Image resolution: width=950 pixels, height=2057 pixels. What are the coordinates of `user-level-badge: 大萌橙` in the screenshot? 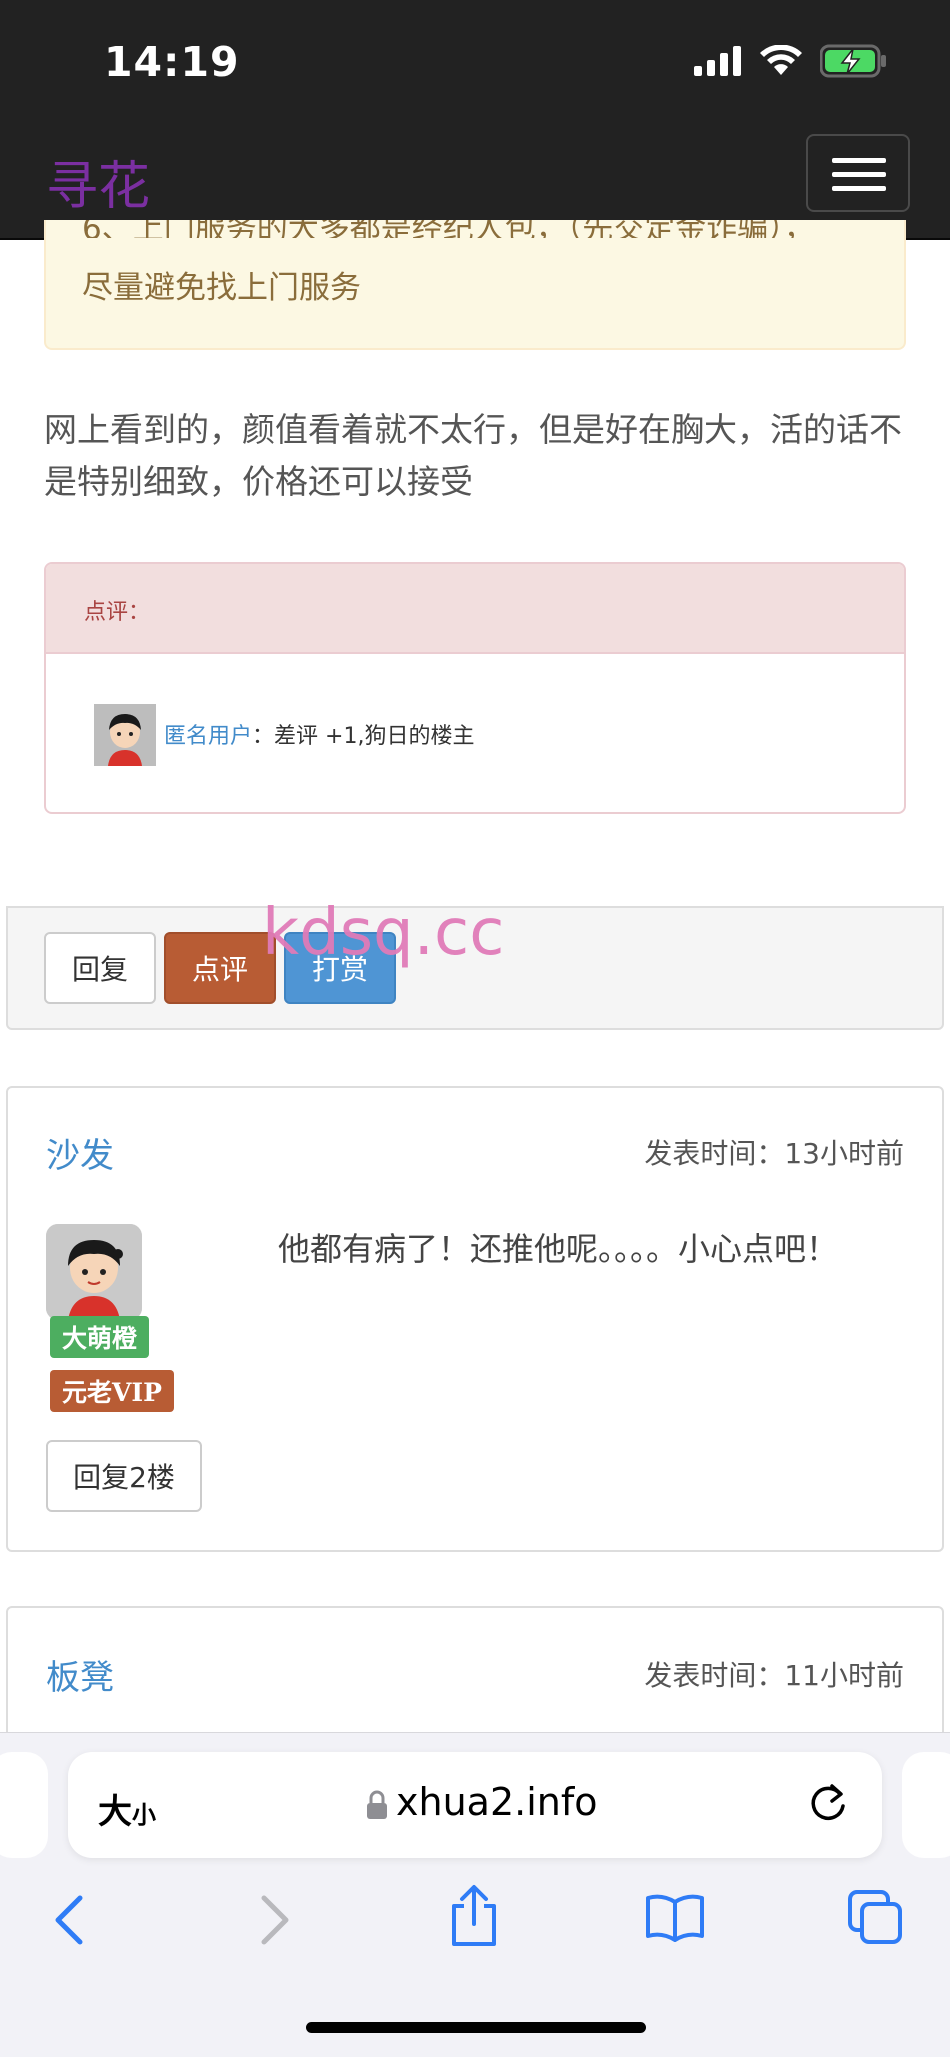 It's located at (100, 1337).